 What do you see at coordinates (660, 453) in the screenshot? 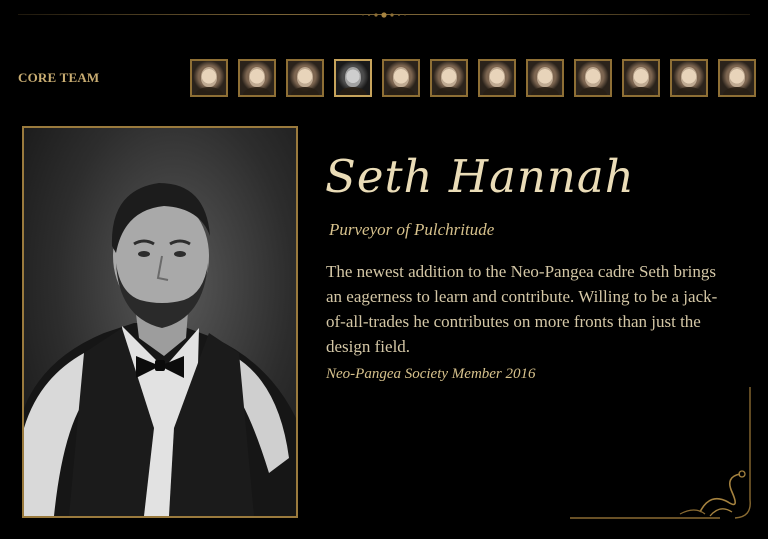
I see `corner-flourish-icon` at bounding box center [660, 453].